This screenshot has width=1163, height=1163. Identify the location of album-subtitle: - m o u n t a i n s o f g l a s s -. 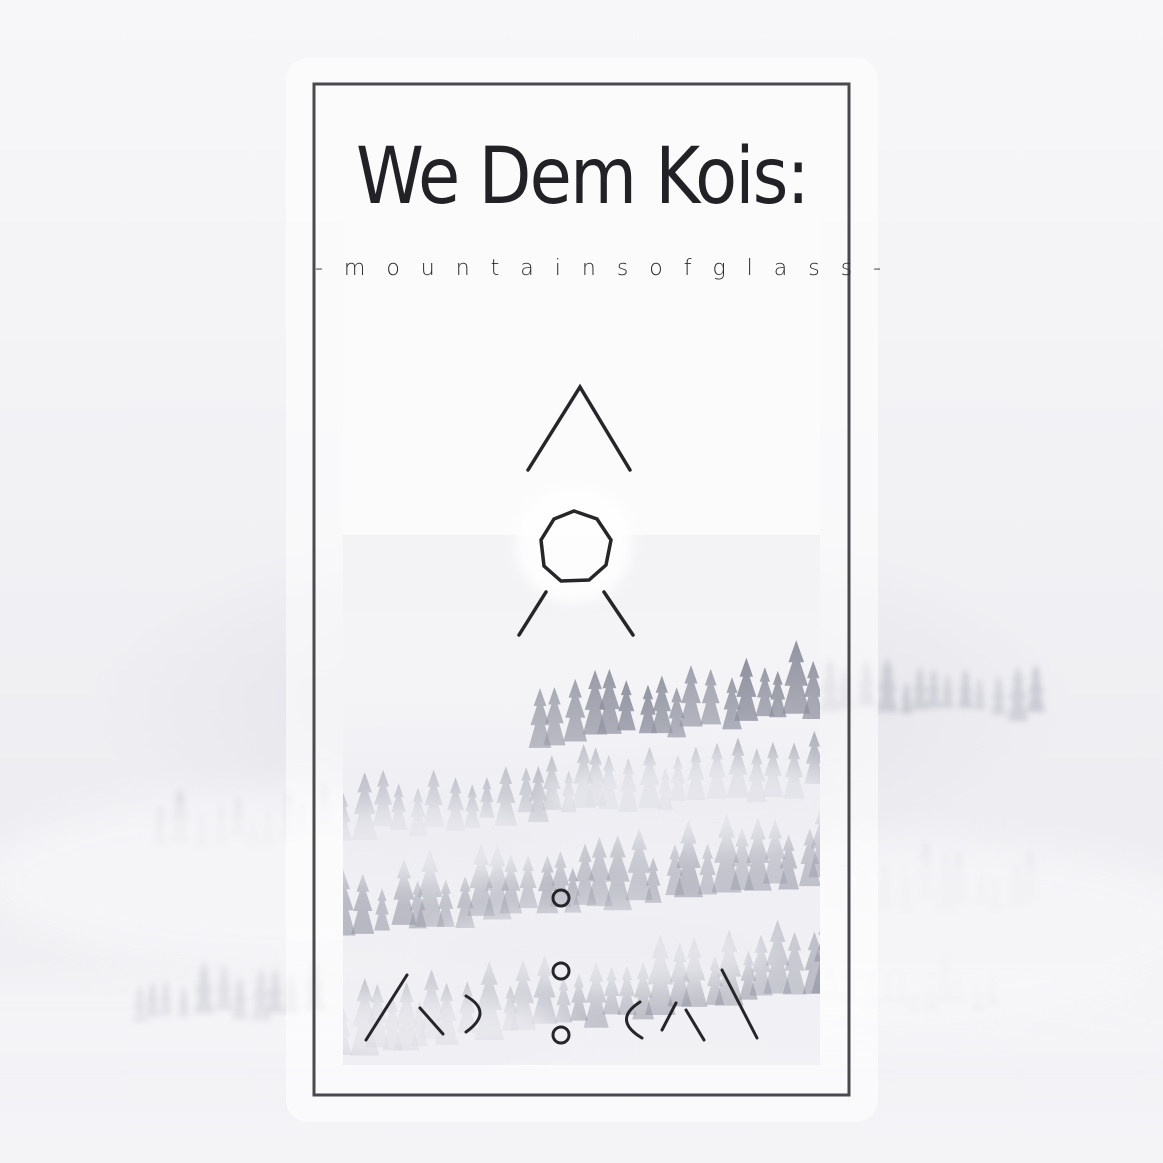
(602, 268).